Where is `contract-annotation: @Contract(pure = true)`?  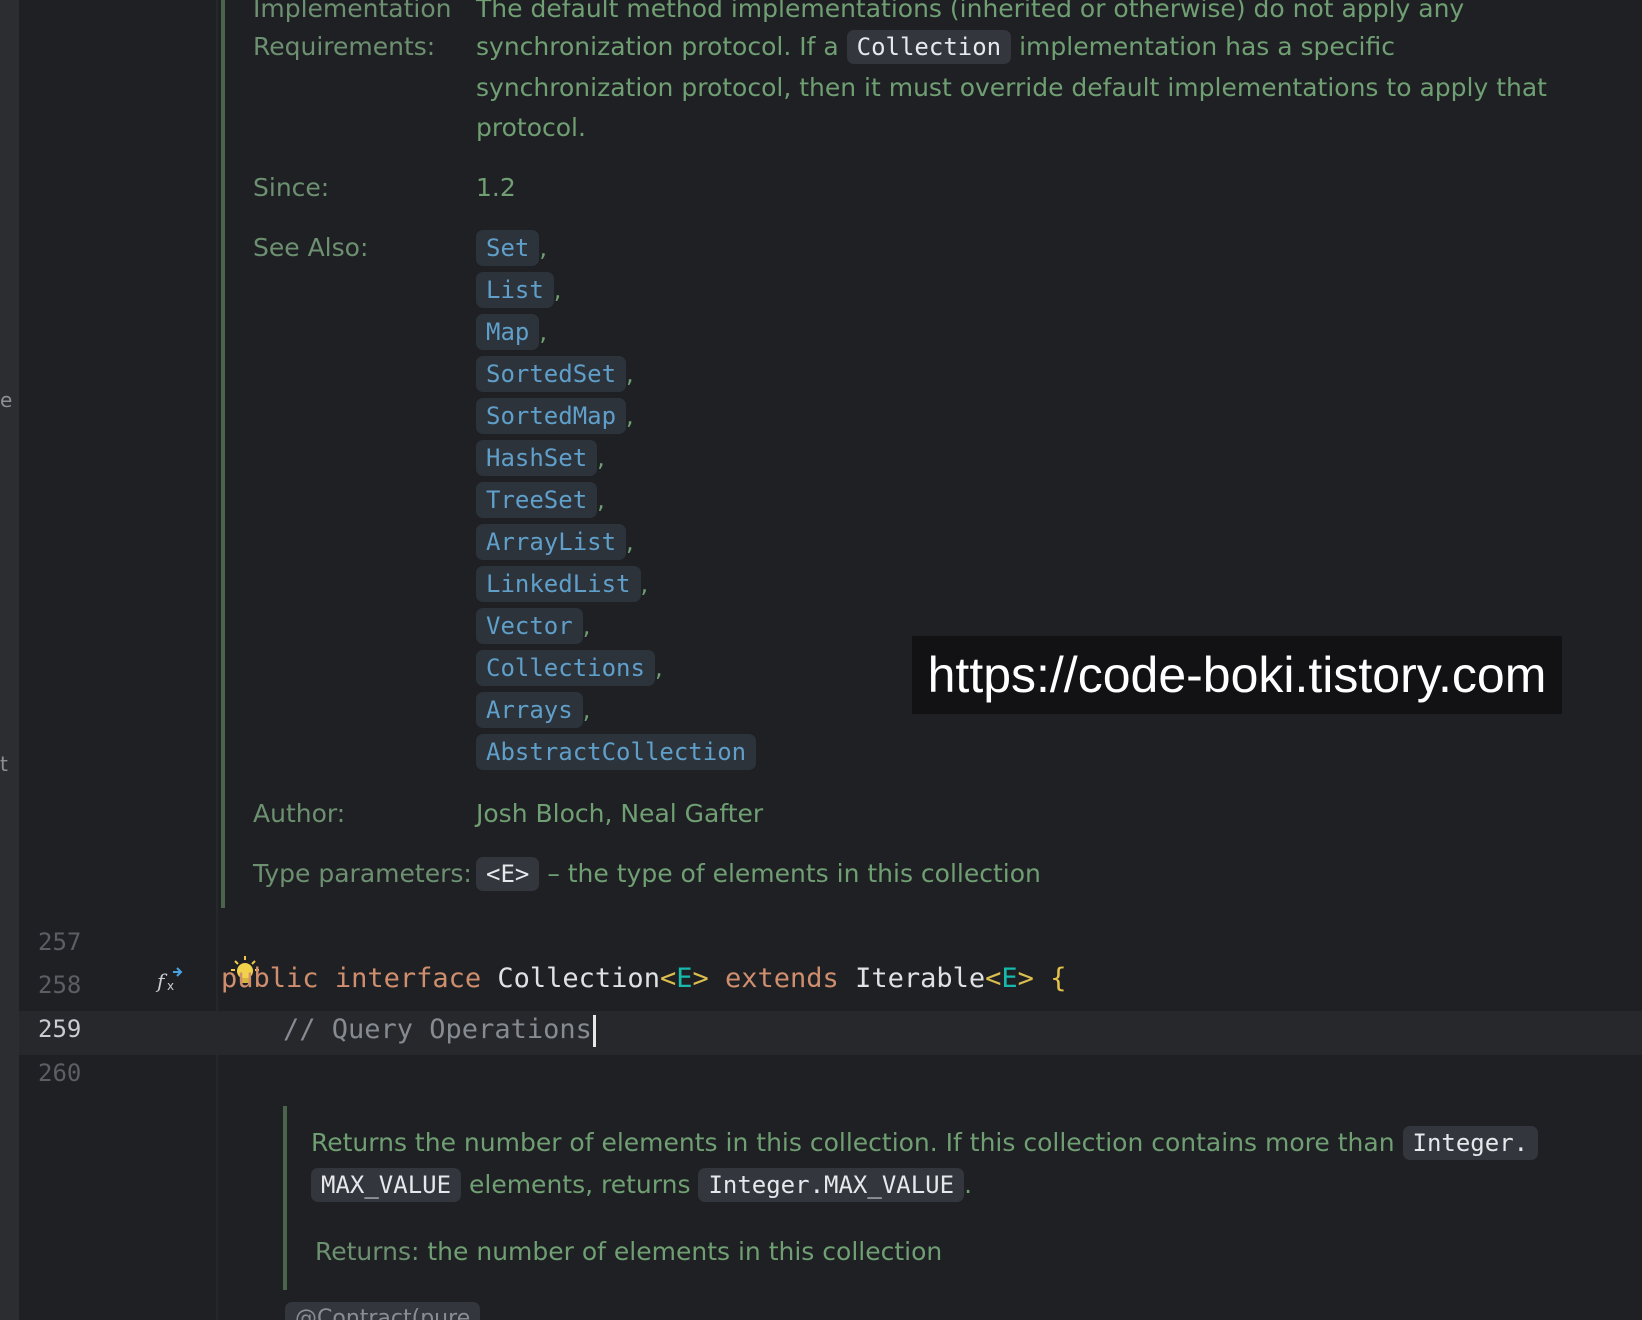 contract-annotation: @Contract(pure = true) is located at coordinates (383, 1311).